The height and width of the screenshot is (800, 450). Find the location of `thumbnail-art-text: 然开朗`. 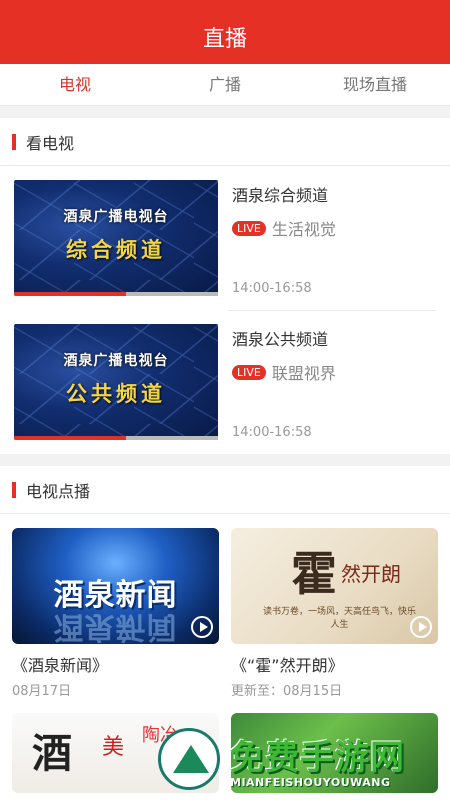

thumbnail-art-text: 然开朗 is located at coordinates (371, 574).